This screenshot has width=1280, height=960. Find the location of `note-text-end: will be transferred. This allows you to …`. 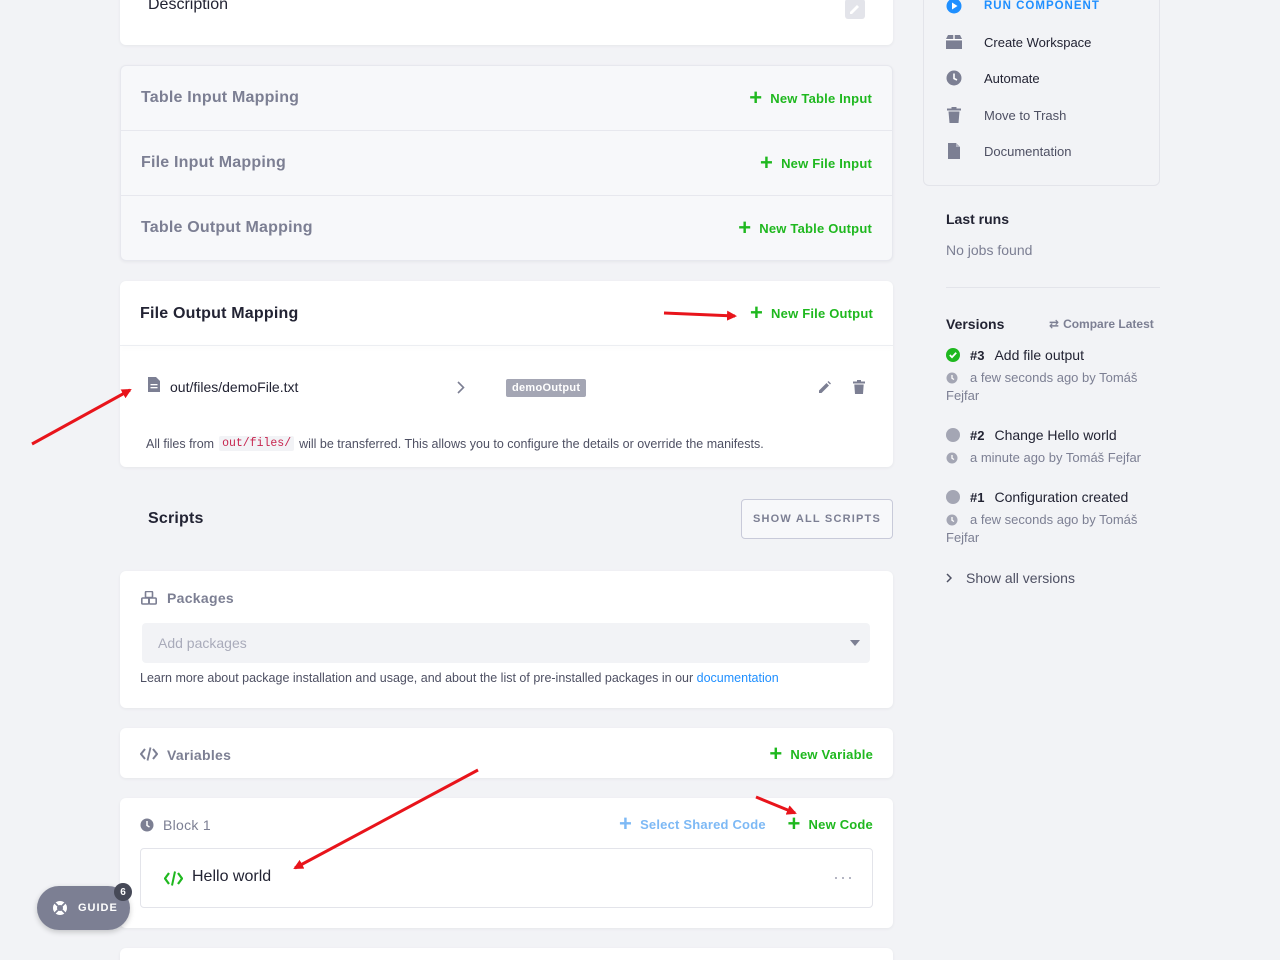

note-text-end: will be transferred. This allows you to … is located at coordinates (531, 443).